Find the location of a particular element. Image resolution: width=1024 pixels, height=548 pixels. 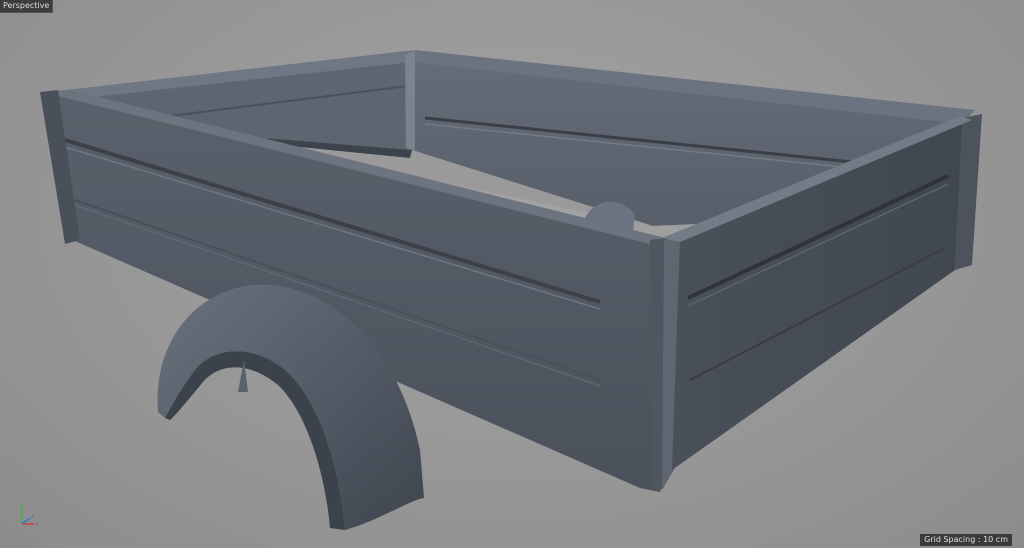

svg-text: y is located at coordinates (21, 505).